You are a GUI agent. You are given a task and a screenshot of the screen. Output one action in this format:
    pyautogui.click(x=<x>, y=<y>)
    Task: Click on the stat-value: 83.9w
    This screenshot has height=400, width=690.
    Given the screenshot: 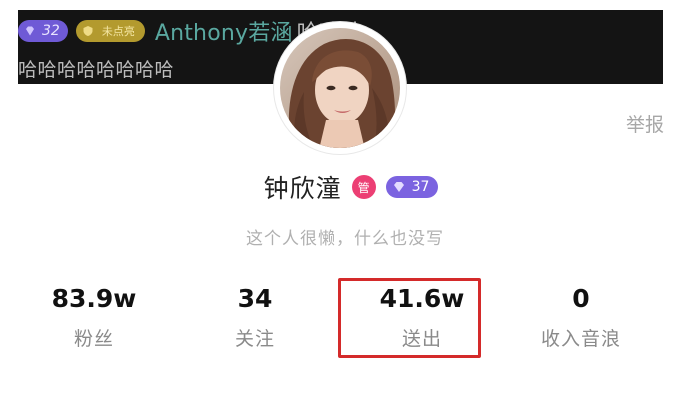 What is the action you would take?
    pyautogui.click(x=94, y=298)
    